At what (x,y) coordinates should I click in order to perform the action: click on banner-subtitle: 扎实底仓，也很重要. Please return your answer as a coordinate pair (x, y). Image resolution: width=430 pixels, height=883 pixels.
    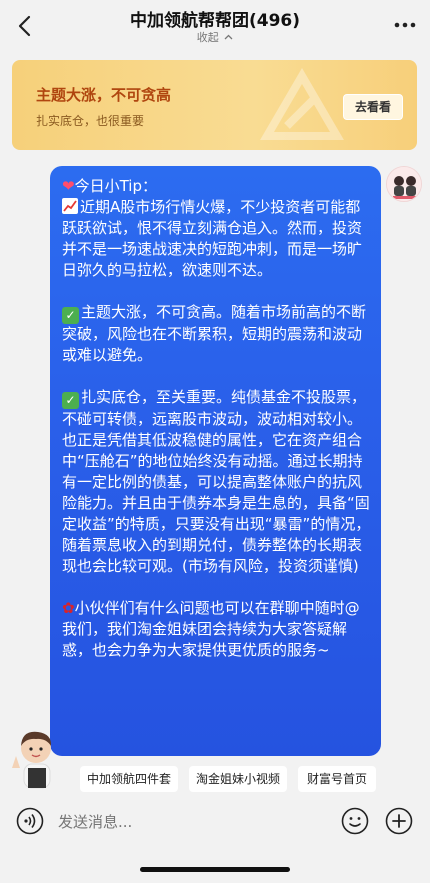
    Looking at the image, I should click on (90, 121).